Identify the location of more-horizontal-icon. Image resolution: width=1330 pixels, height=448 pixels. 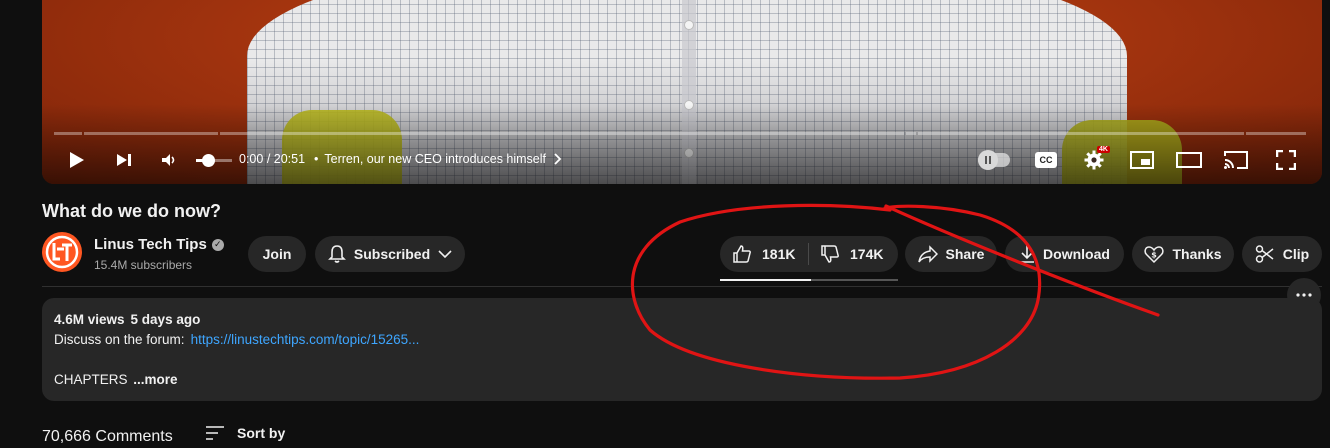
(1304, 295).